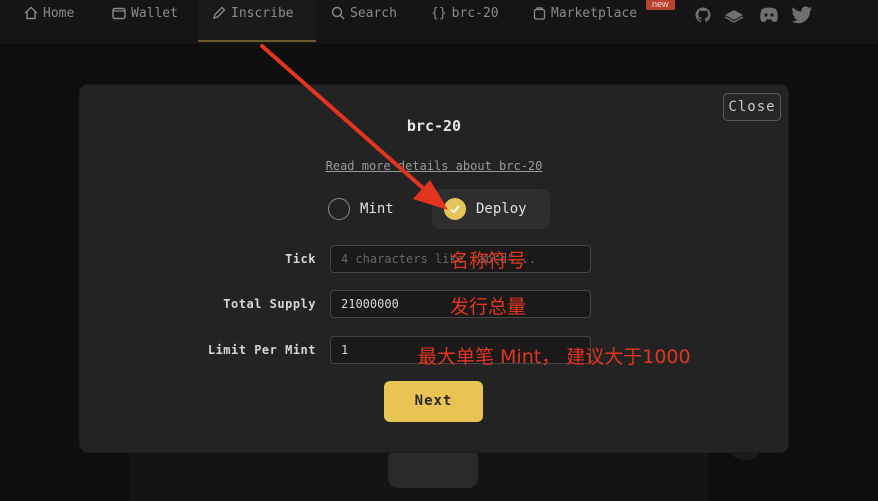 The image size is (878, 501). Describe the element at coordinates (539, 15) in the screenshot. I see `bag-icon` at that location.